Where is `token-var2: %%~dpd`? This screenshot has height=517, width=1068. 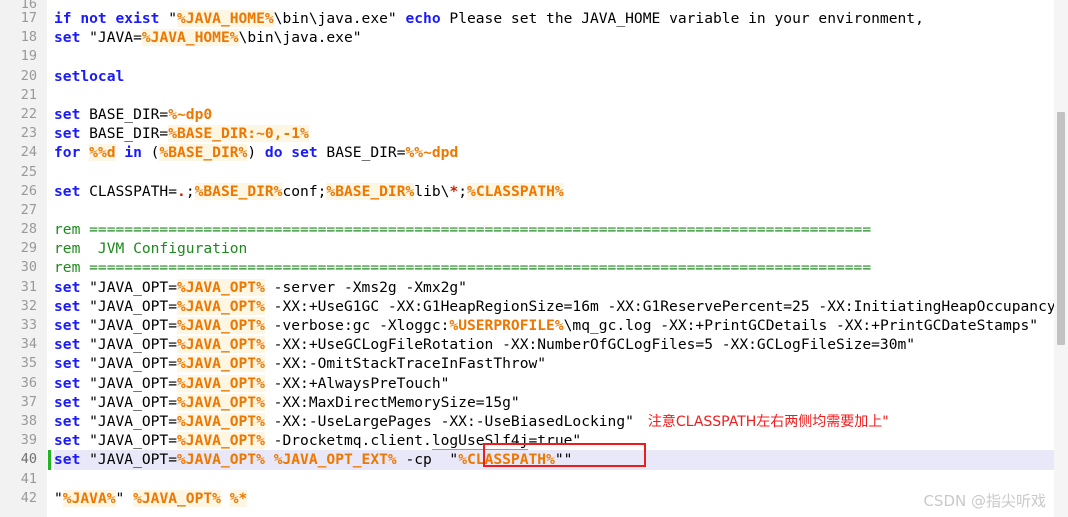 token-var2: %%~dpd is located at coordinates (432, 153).